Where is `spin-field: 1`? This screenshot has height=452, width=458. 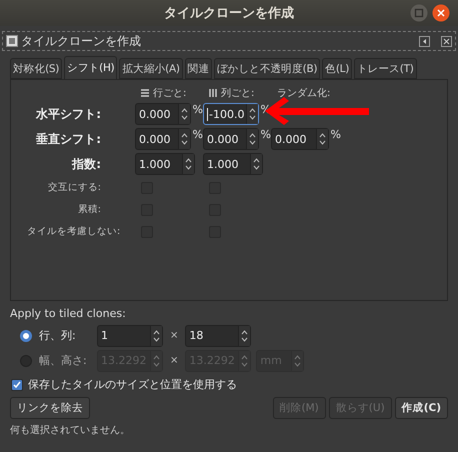 spin-field: 1 is located at coordinates (130, 335).